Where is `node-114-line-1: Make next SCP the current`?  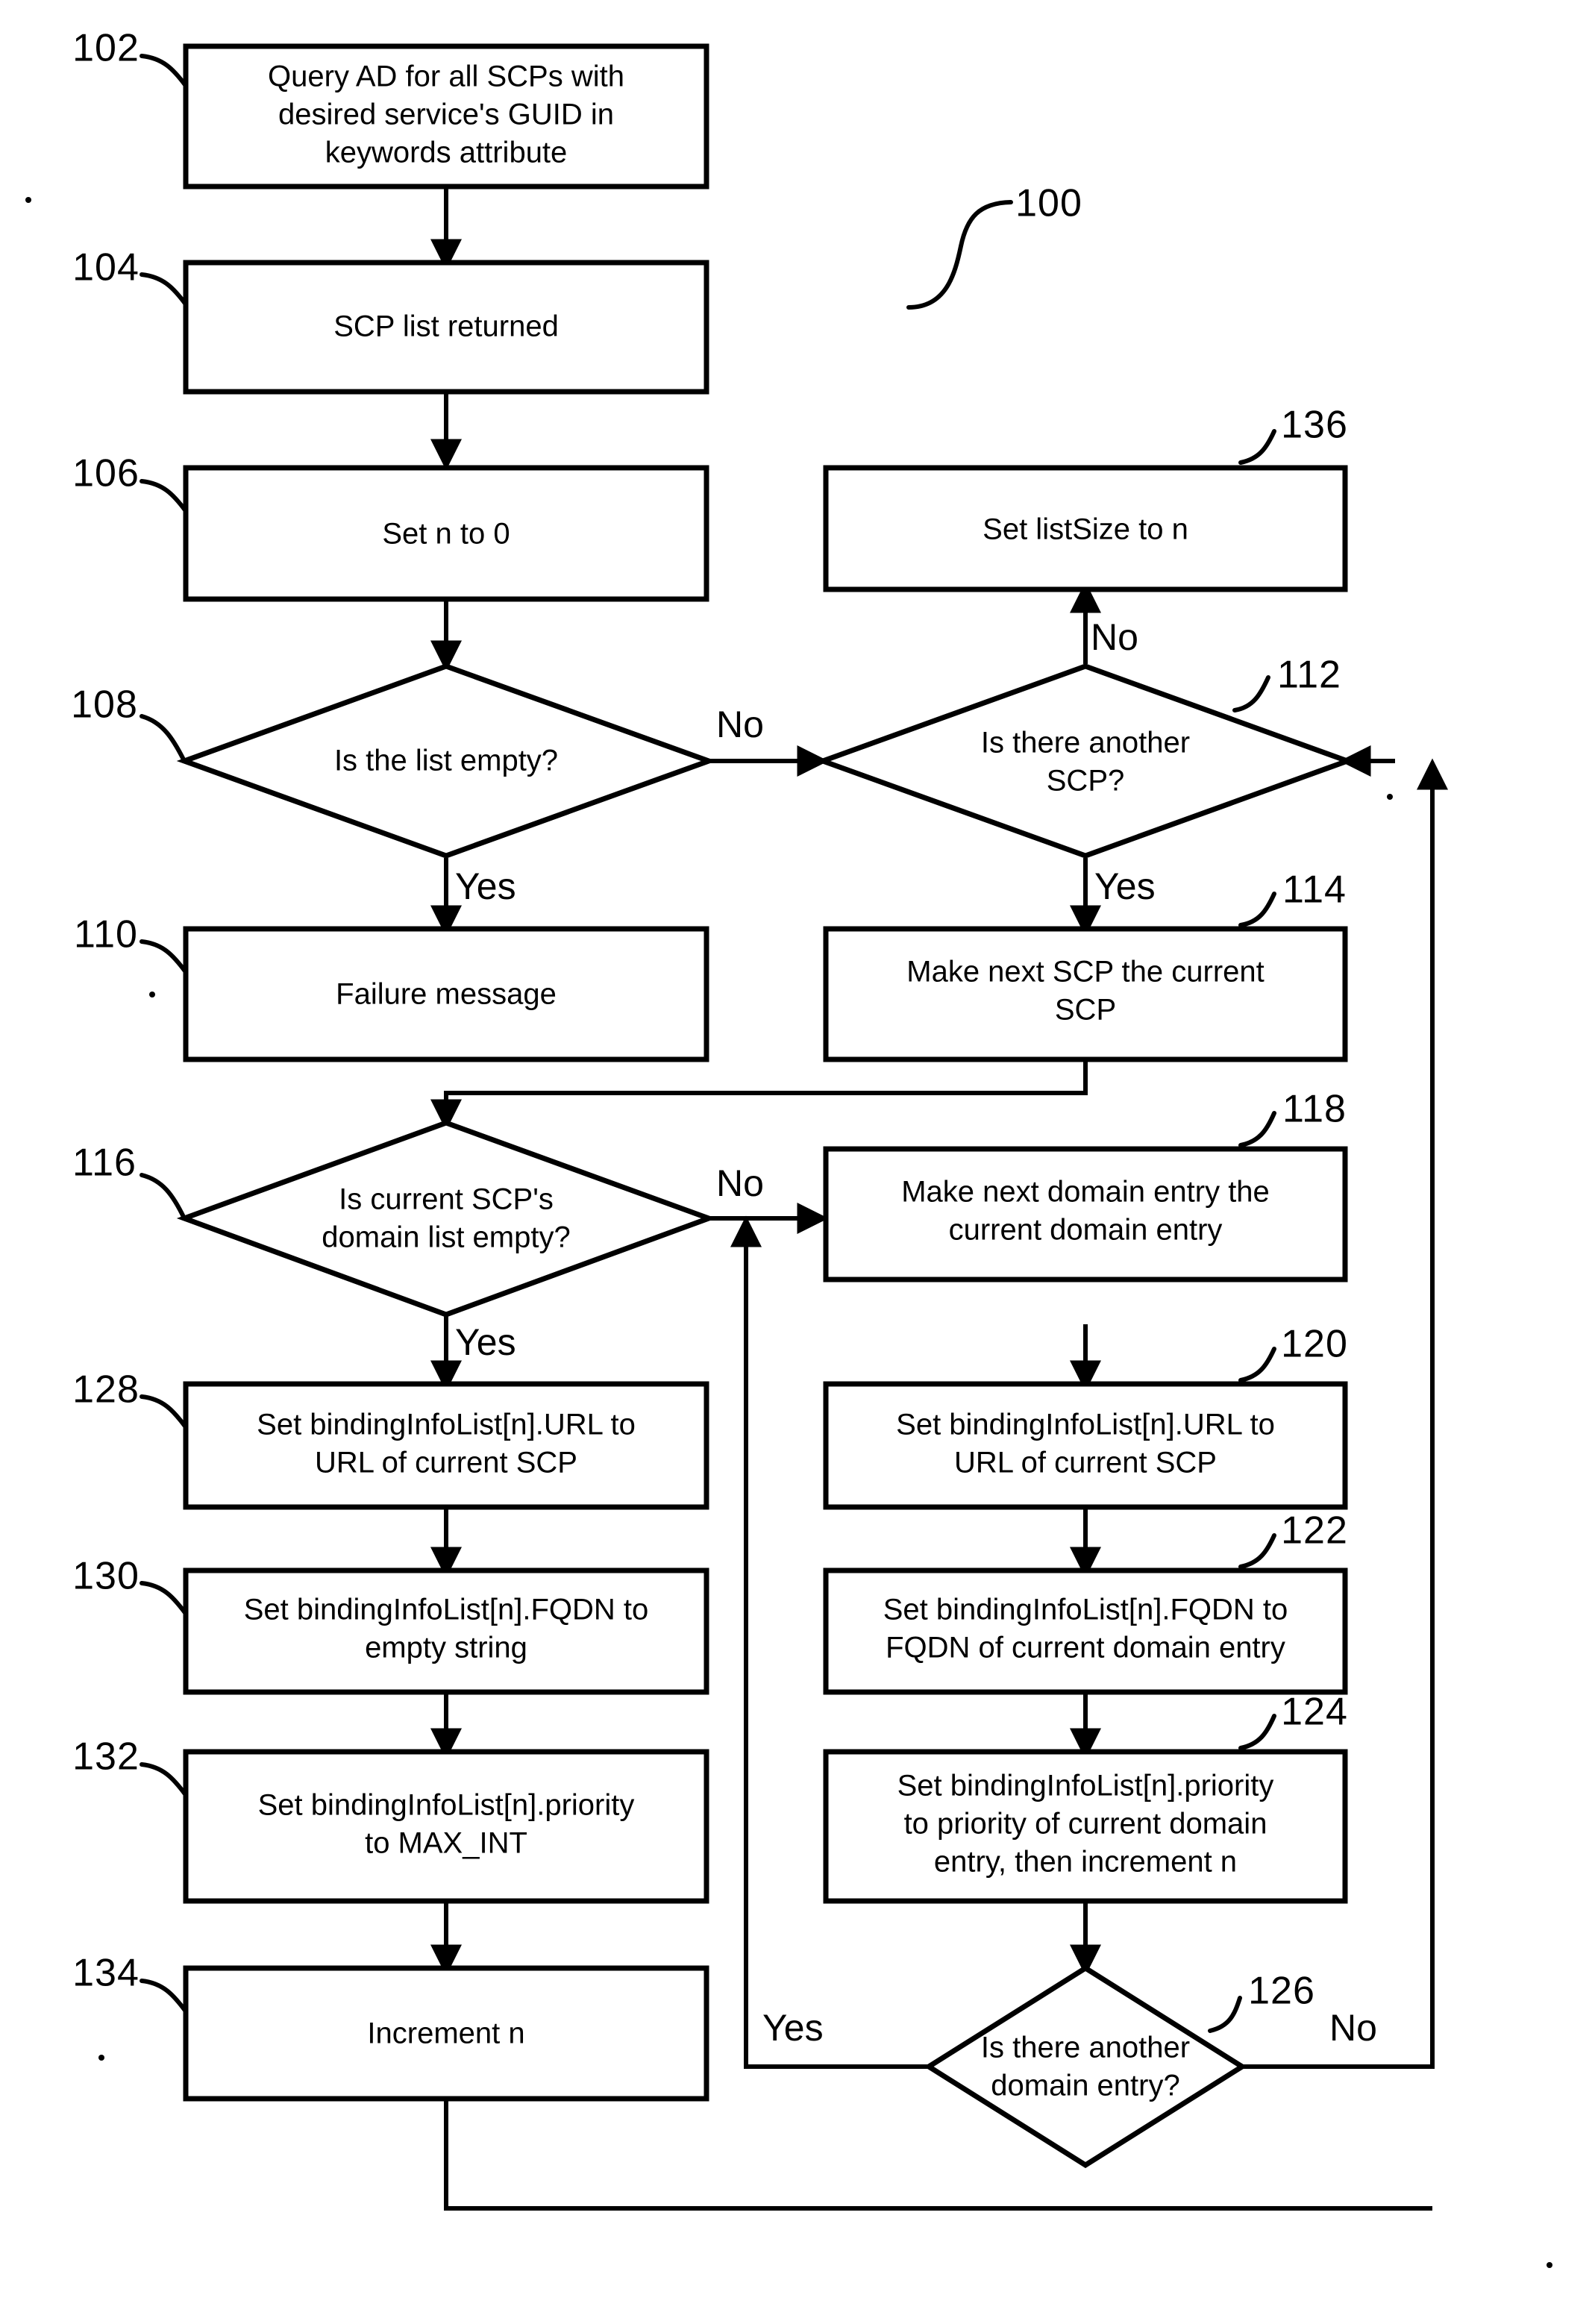 node-114-line-1: Make next SCP the current is located at coordinates (1085, 972).